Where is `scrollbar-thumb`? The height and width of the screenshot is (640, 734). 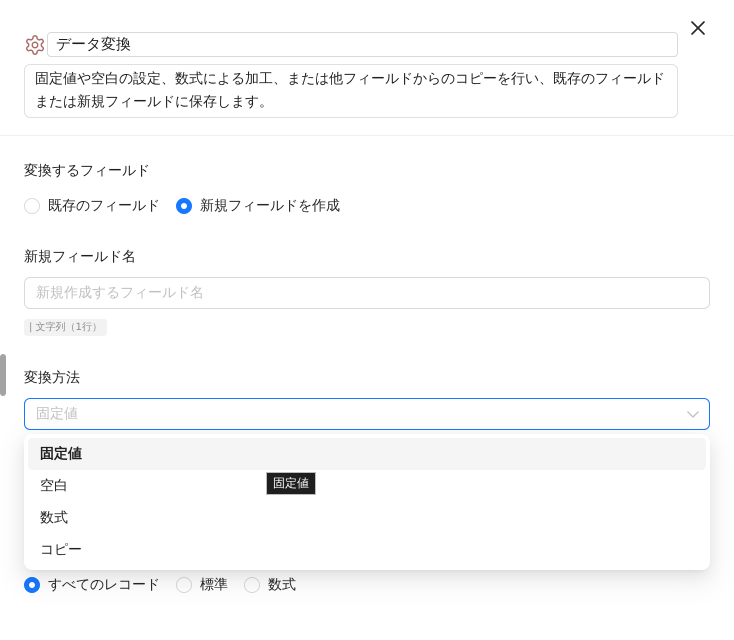
scrollbar-thumb is located at coordinates (3, 375).